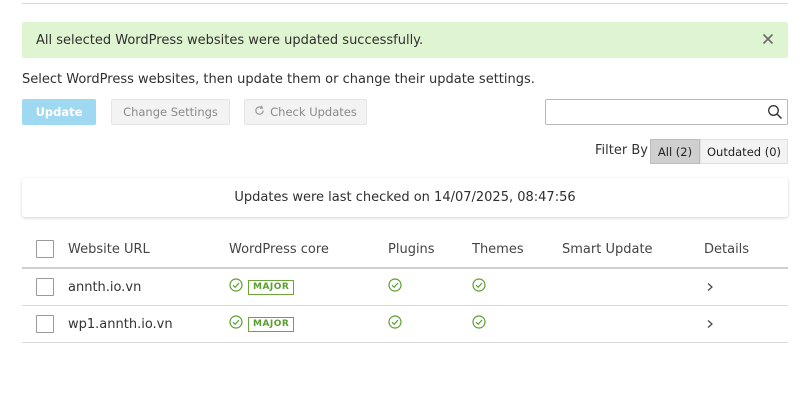  What do you see at coordinates (259, 112) in the screenshot?
I see `refresh-icon` at bounding box center [259, 112].